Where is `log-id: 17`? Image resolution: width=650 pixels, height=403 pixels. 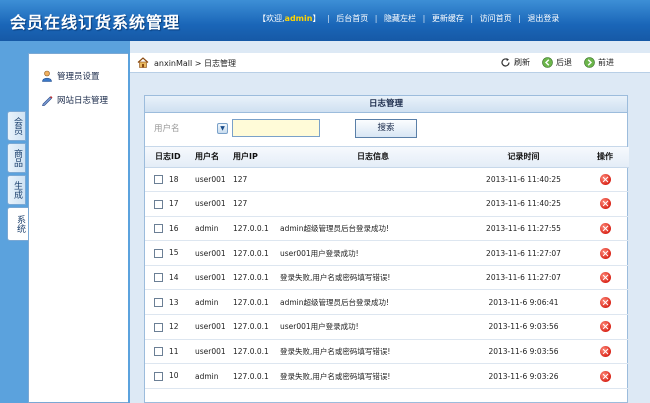 log-id: 17 is located at coordinates (174, 204).